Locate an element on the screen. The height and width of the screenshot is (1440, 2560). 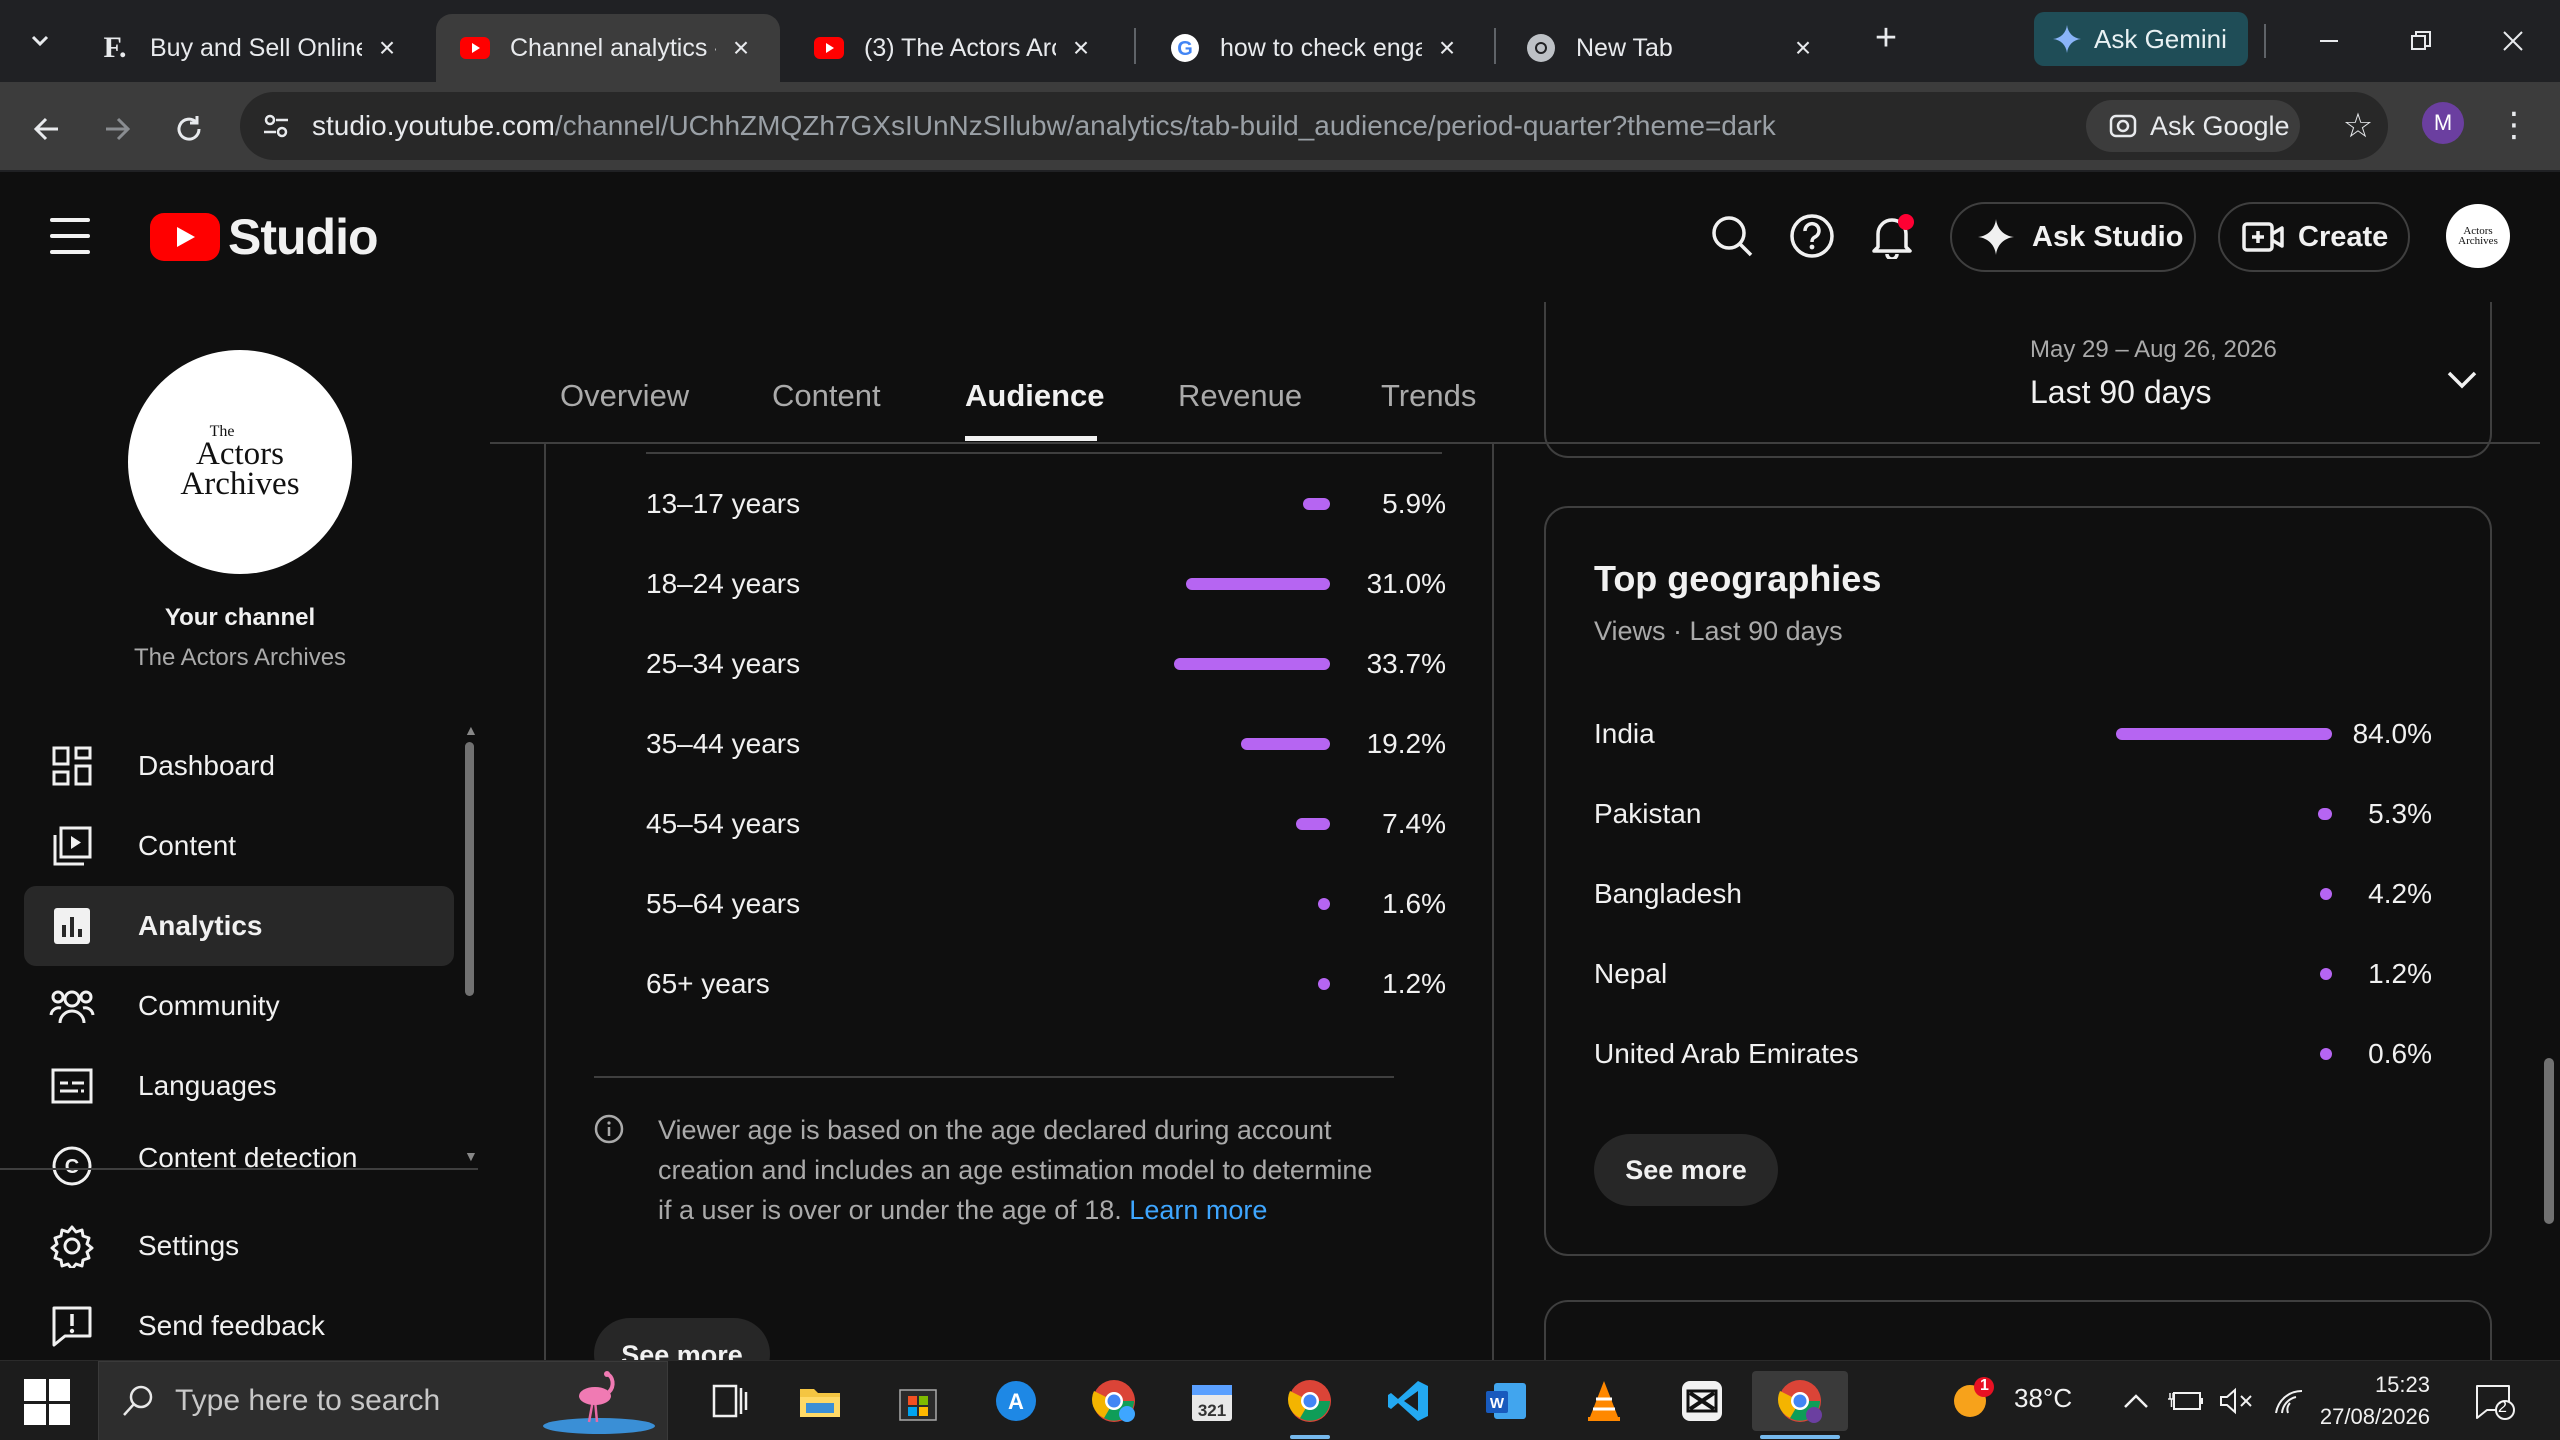
tab-overview: Overview is located at coordinates (624, 396).